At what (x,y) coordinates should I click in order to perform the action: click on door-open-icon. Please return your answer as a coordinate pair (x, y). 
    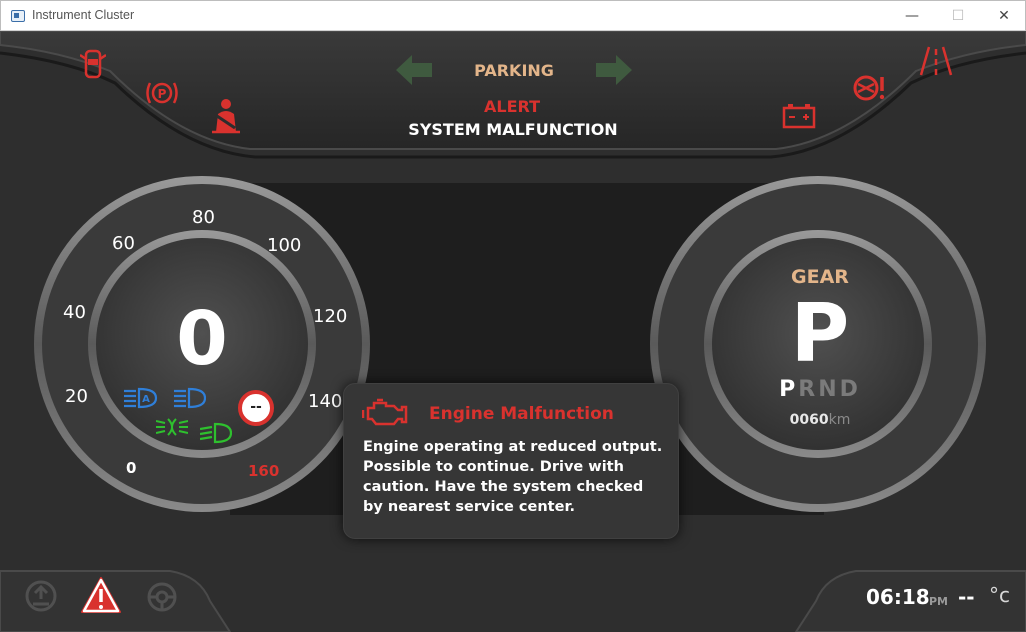
    Looking at the image, I should click on (93, 64).